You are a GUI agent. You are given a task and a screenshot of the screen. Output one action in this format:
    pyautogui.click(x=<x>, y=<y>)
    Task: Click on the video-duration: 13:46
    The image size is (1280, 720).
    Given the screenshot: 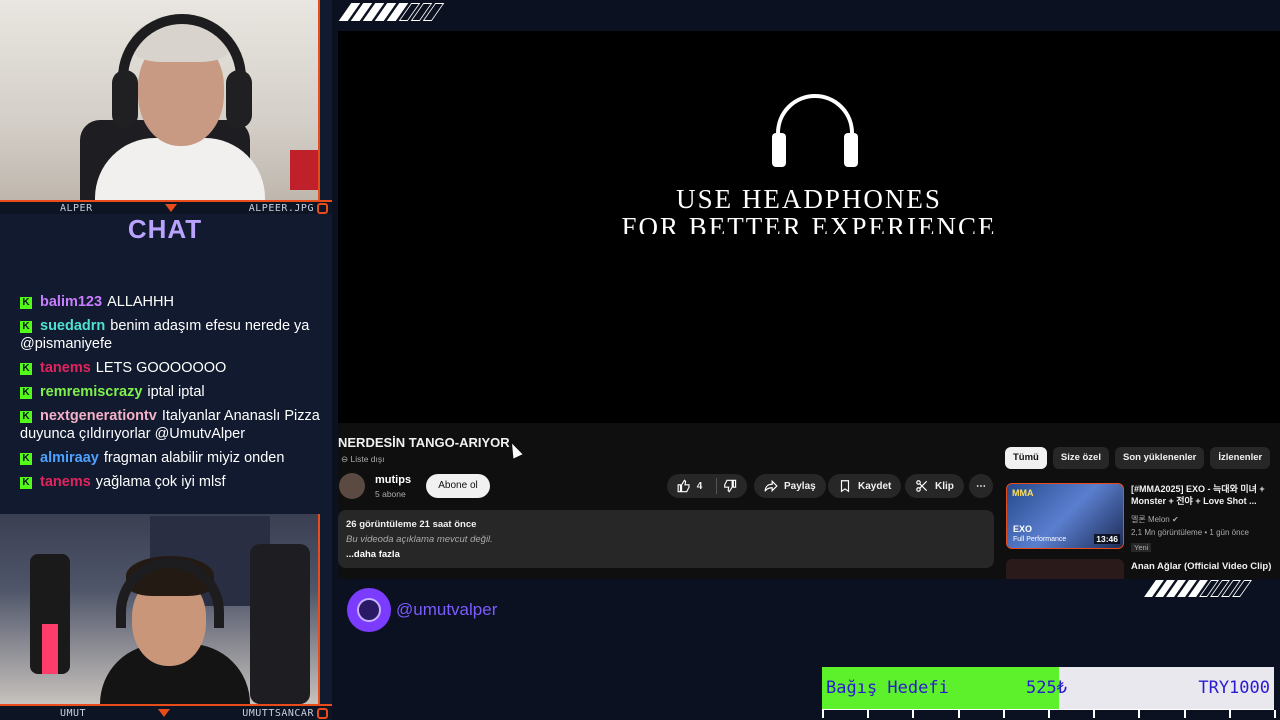 What is the action you would take?
    pyautogui.click(x=1107, y=539)
    